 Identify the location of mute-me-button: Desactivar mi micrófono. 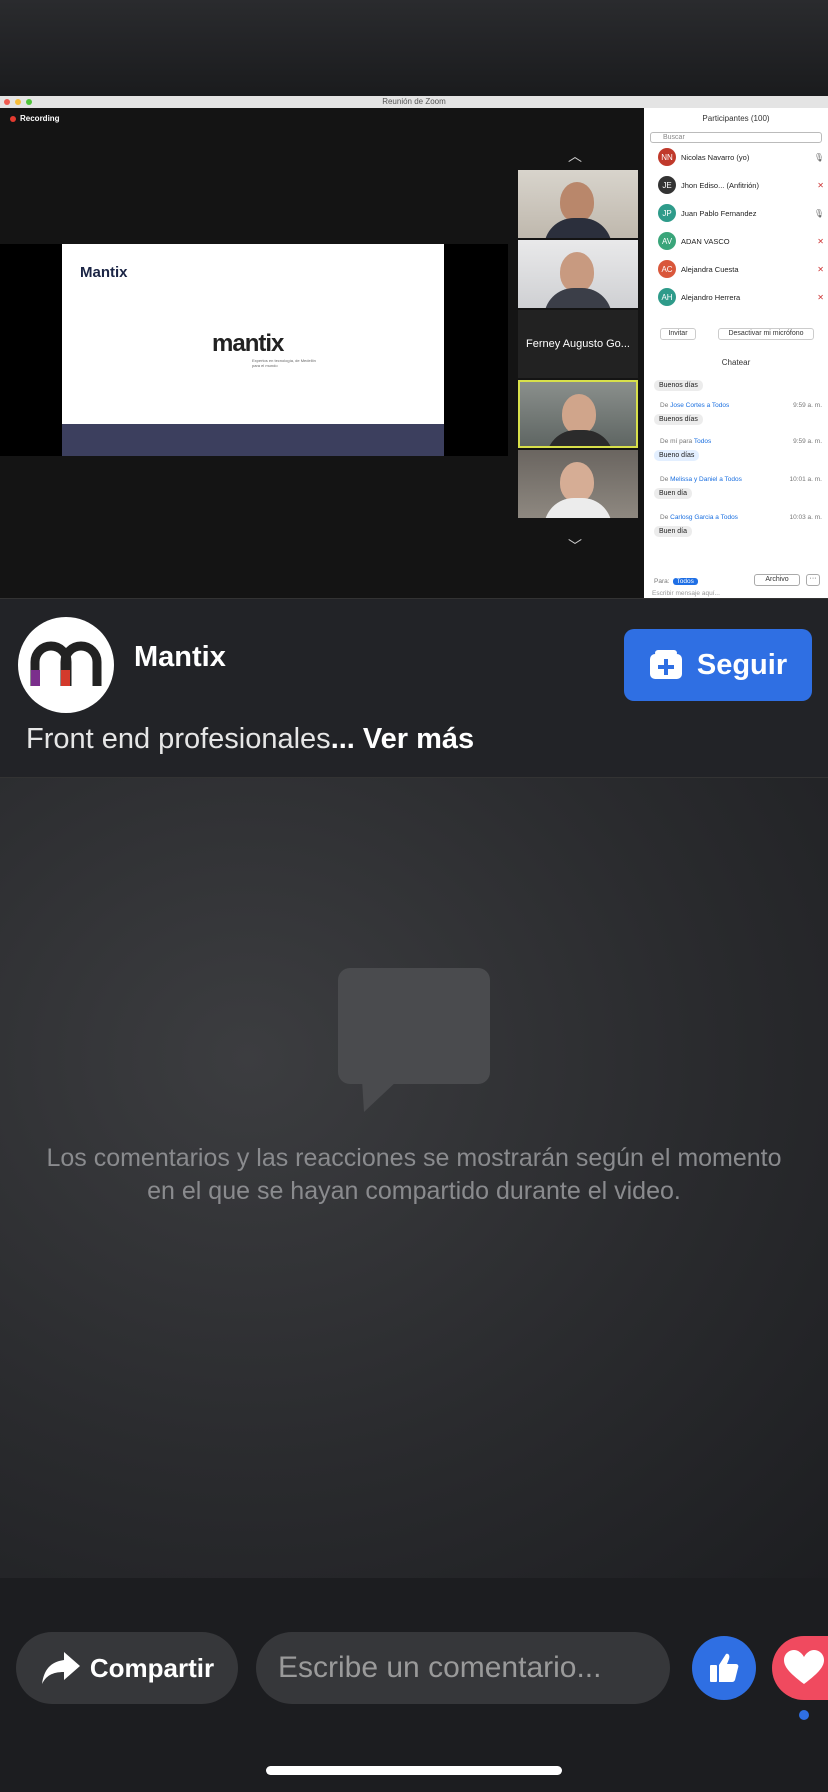
(766, 334).